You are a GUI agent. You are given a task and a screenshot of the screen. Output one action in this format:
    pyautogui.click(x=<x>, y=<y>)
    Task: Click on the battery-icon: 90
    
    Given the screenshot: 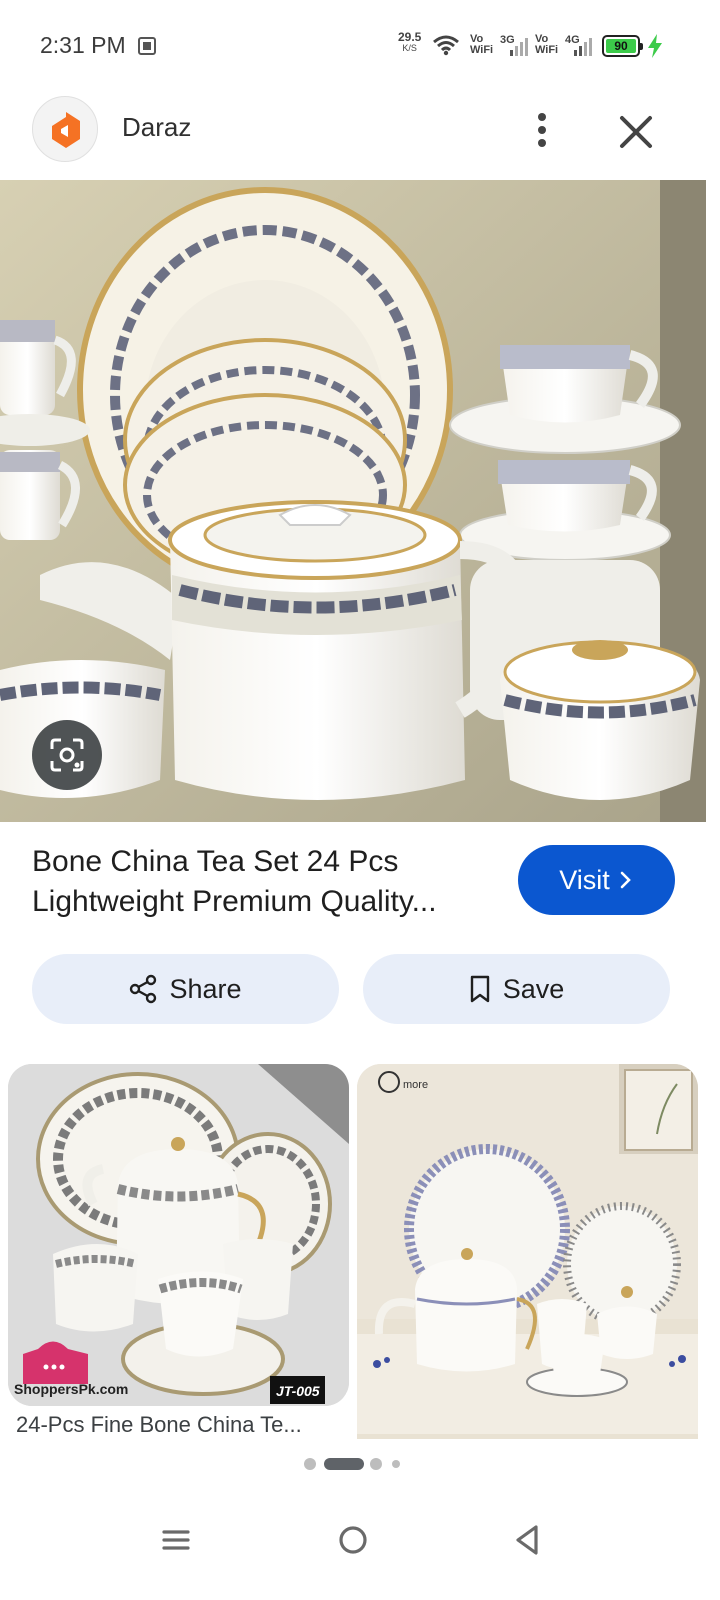 What is the action you would take?
    pyautogui.click(x=622, y=46)
    